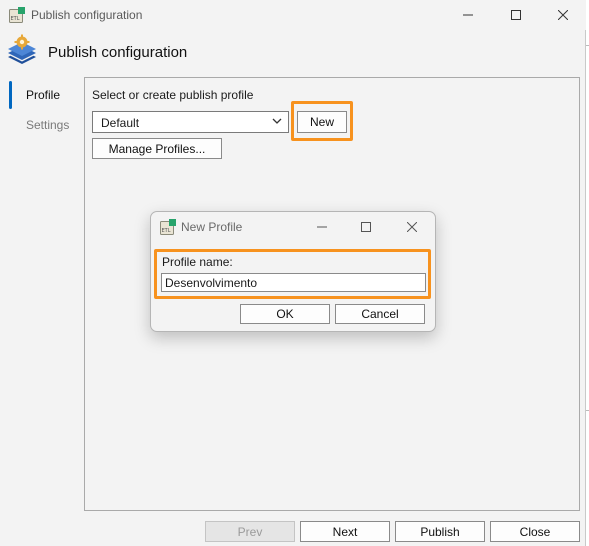 The height and width of the screenshot is (546, 589). What do you see at coordinates (10, 95) in the screenshot?
I see `nav-selection-indicator` at bounding box center [10, 95].